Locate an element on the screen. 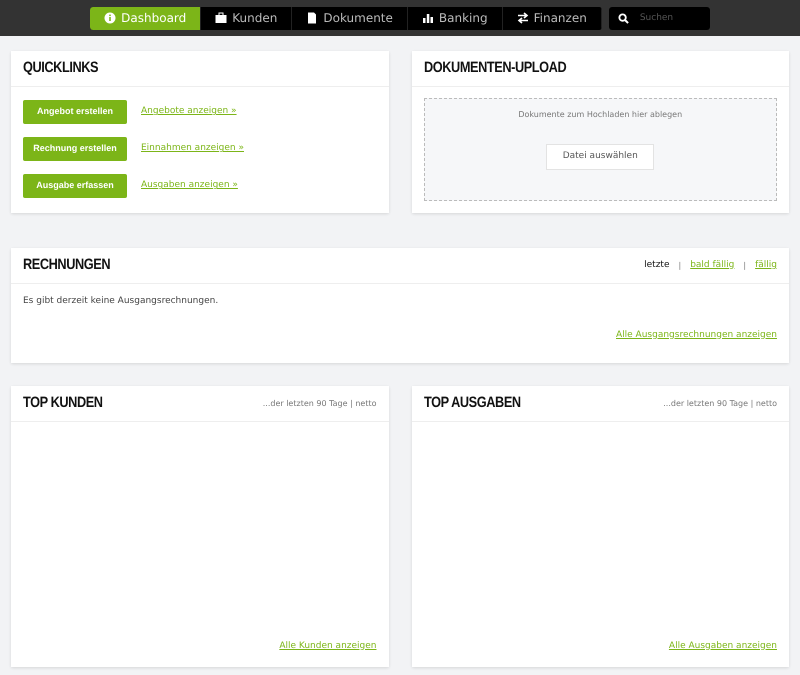 This screenshot has height=675, width=800. card-title: QUICKLINKS is located at coordinates (60, 68).